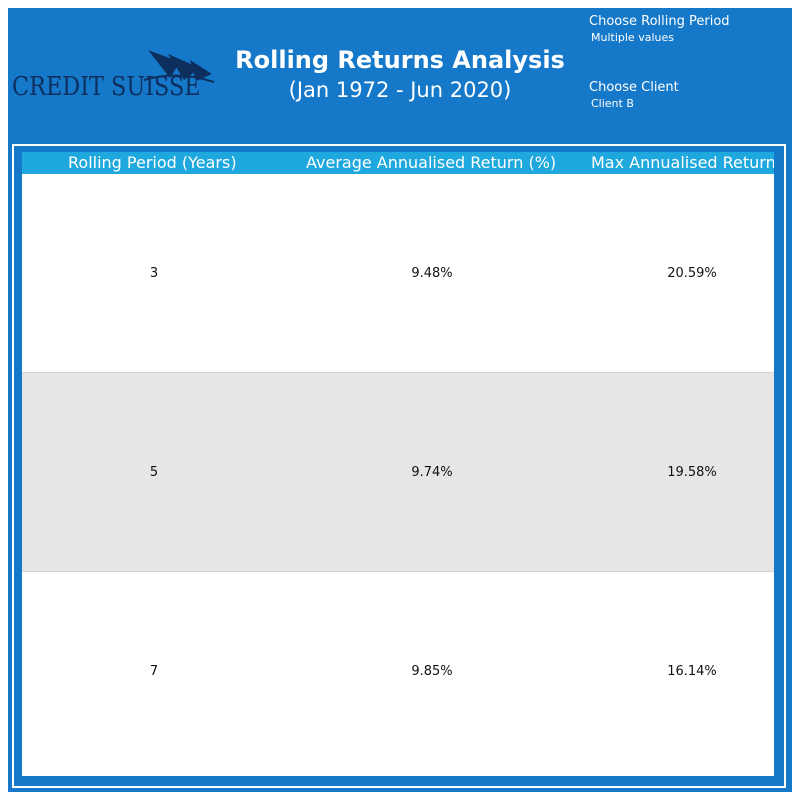  I want to click on logo-wordmark: CREDIT SUISSE, so click(106, 87).